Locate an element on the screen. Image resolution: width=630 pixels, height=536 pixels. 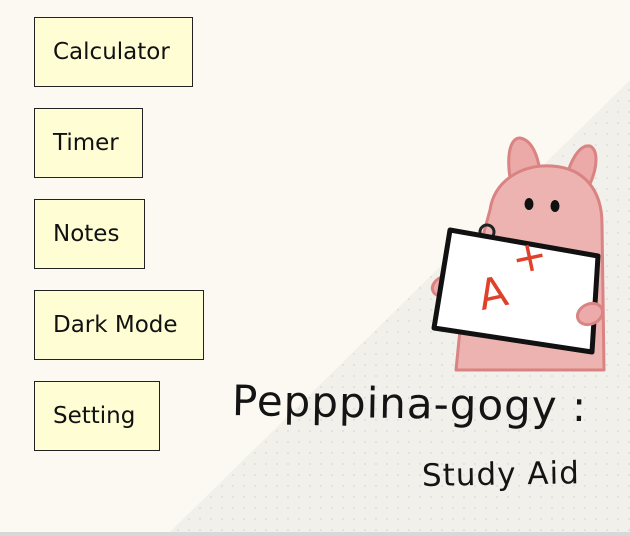
window-bottom-border is located at coordinates (315, 534).